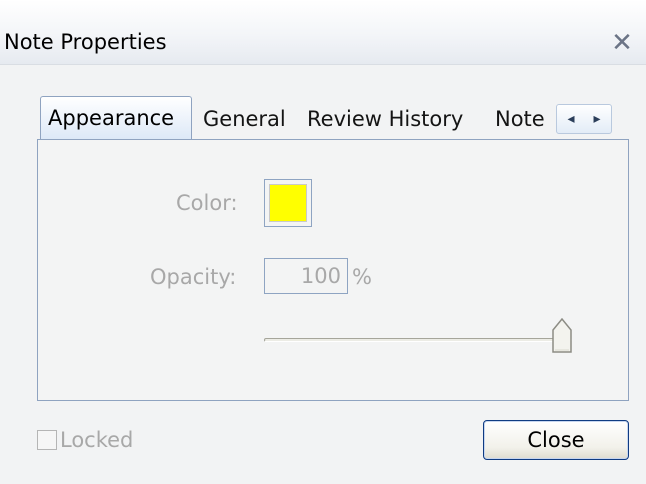 The height and width of the screenshot is (484, 646). What do you see at coordinates (193, 277) in the screenshot?
I see `opacity-label: Opacity:` at bounding box center [193, 277].